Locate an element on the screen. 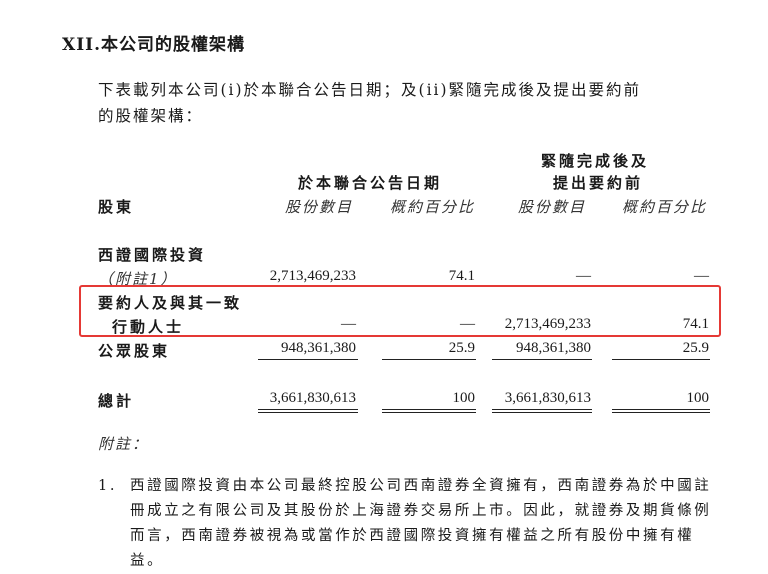  pct-column-header-2: 概約百分比 is located at coordinates (665, 207).